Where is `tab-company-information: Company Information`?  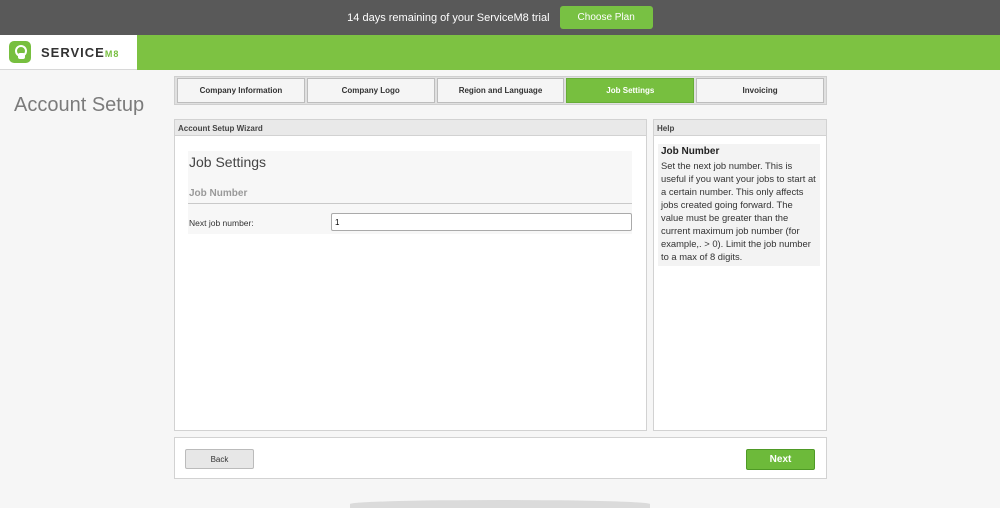 tab-company-information: Company Information is located at coordinates (241, 90).